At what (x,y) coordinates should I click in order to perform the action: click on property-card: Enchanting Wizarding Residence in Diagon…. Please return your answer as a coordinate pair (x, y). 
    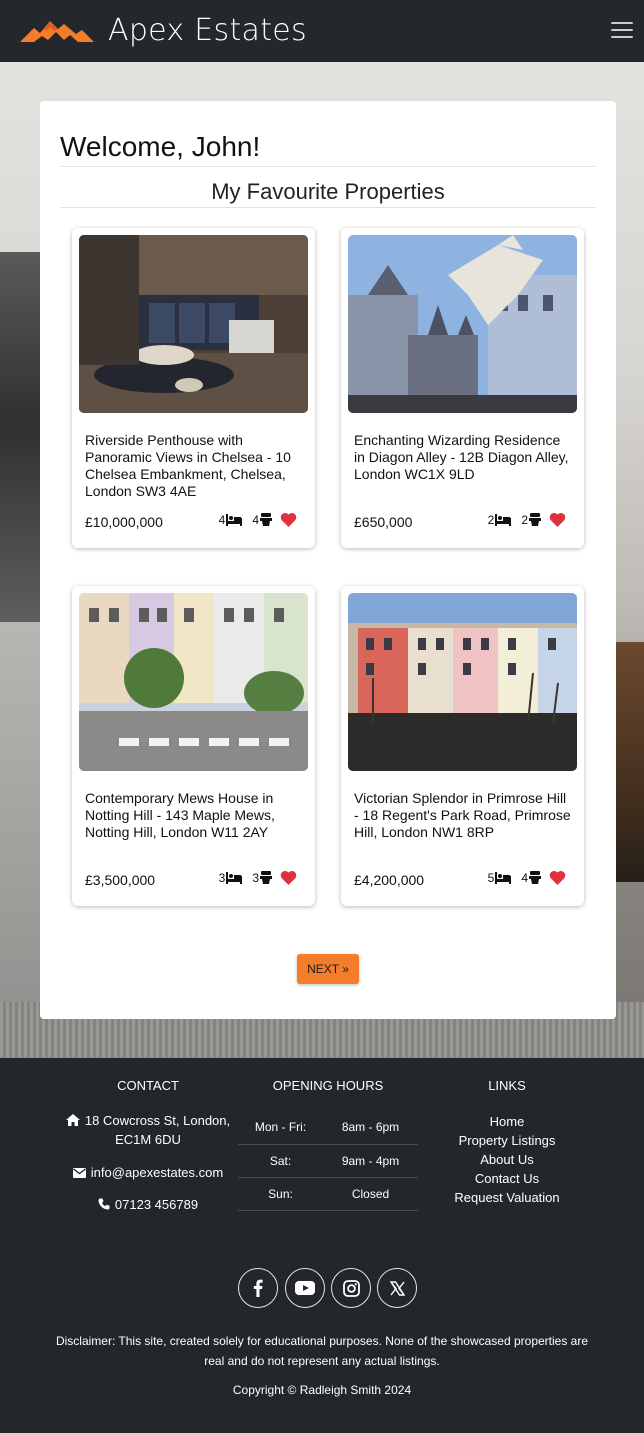
    Looking at the image, I should click on (462, 388).